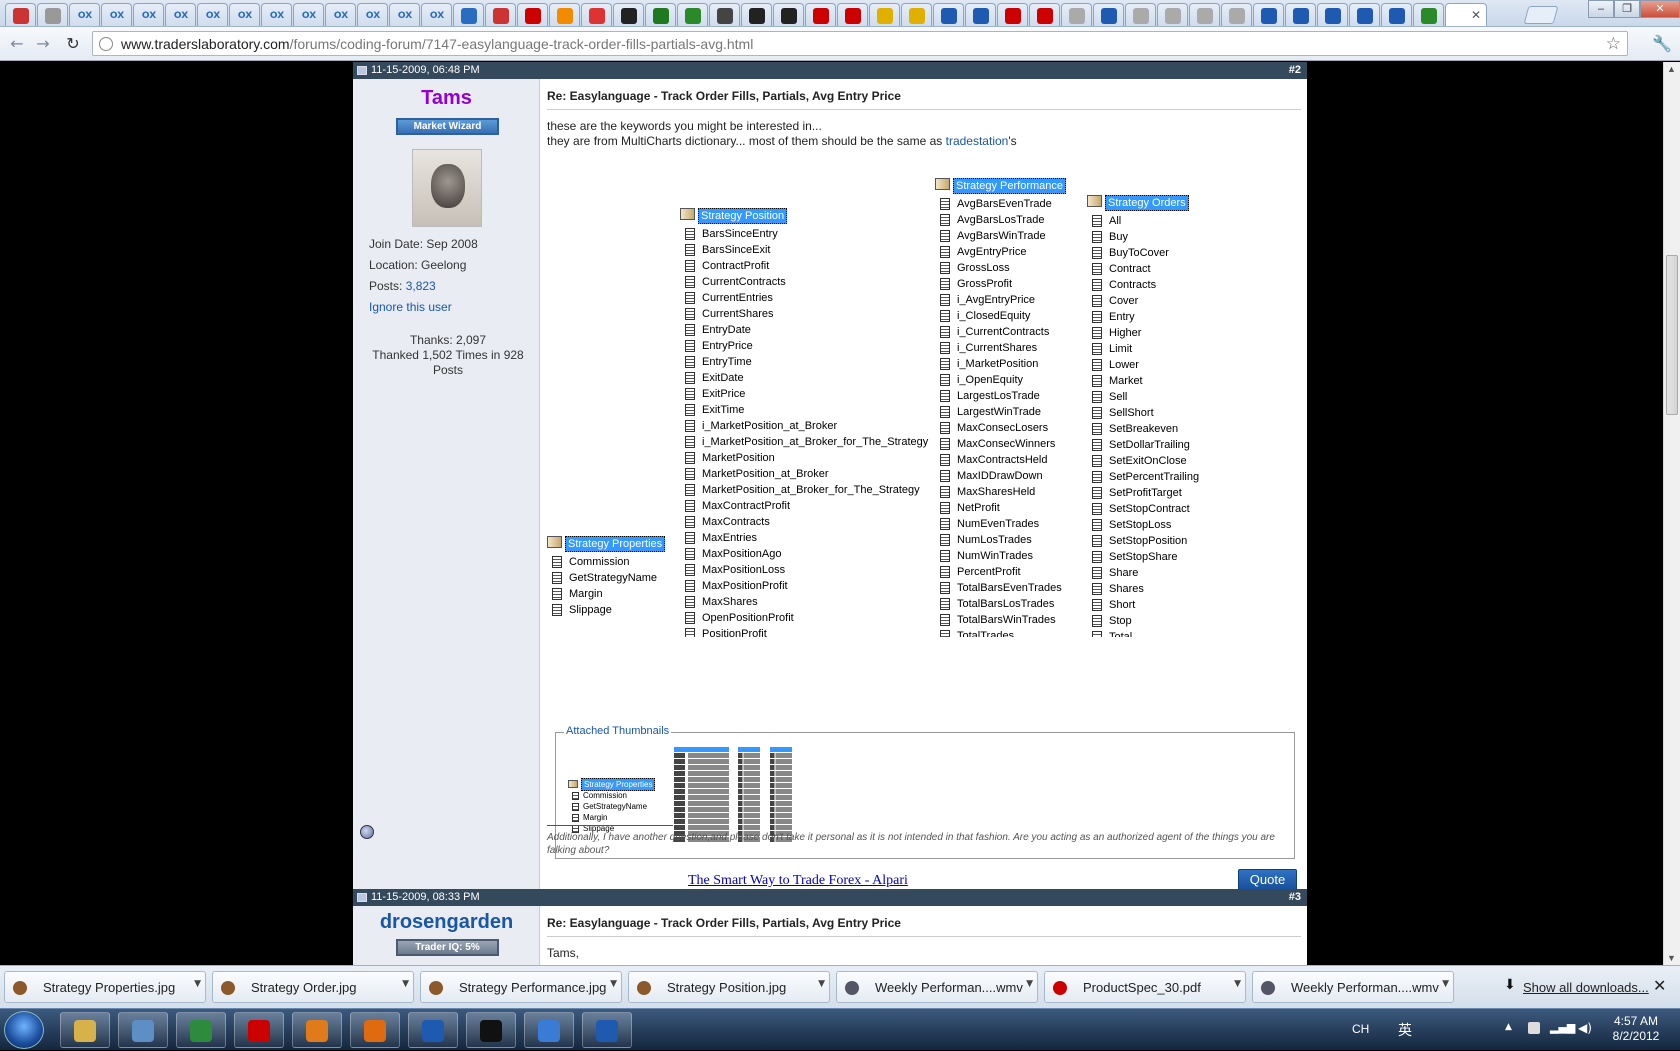 The image size is (1680, 1051). Describe the element at coordinates (1143, 621) in the screenshot. I see `tree-item: Stop` at that location.